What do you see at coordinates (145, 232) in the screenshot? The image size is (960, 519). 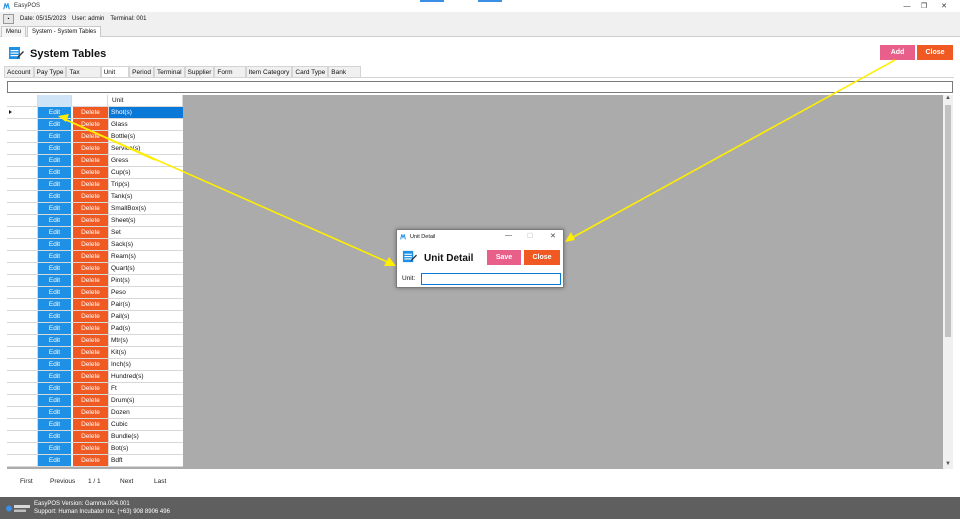 I see `unit-cell: Set` at bounding box center [145, 232].